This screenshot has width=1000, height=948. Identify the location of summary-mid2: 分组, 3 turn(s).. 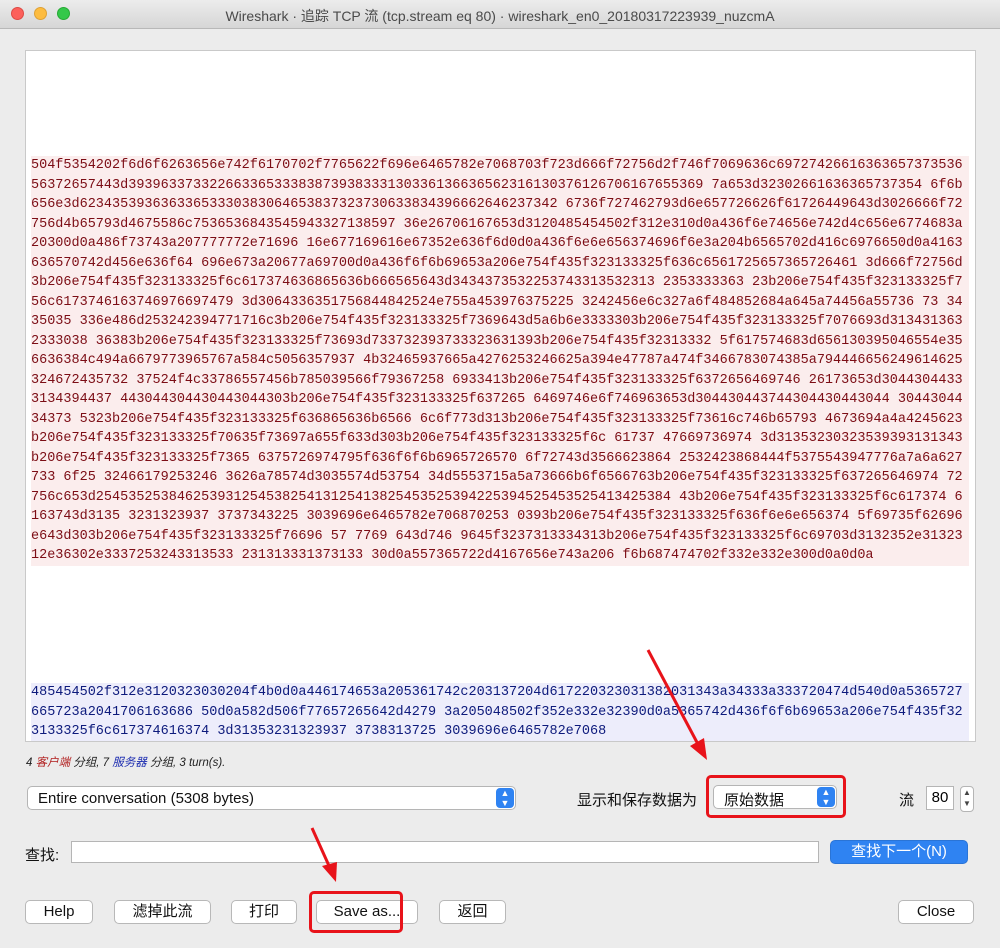
(186, 763).